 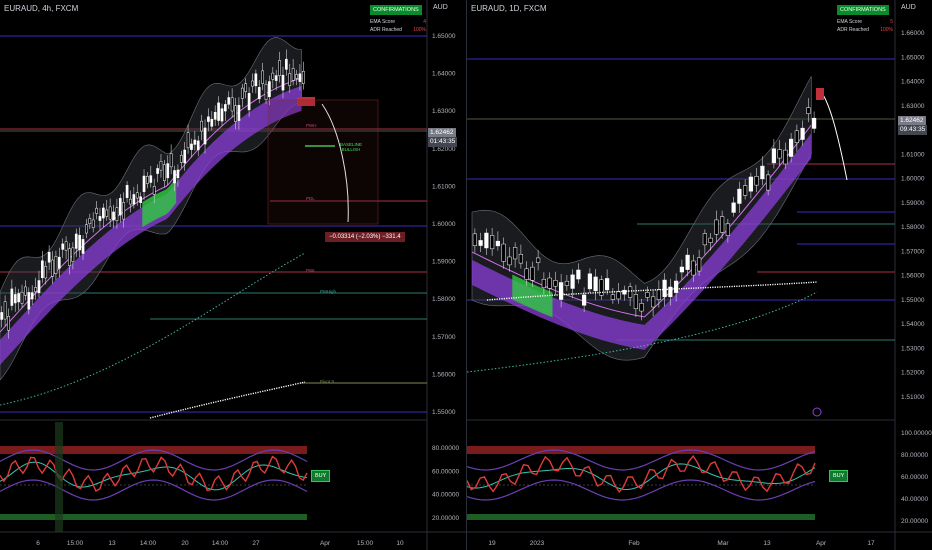 What do you see at coordinates (400, 543) in the screenshot?
I see `time-axis-label: 10` at bounding box center [400, 543].